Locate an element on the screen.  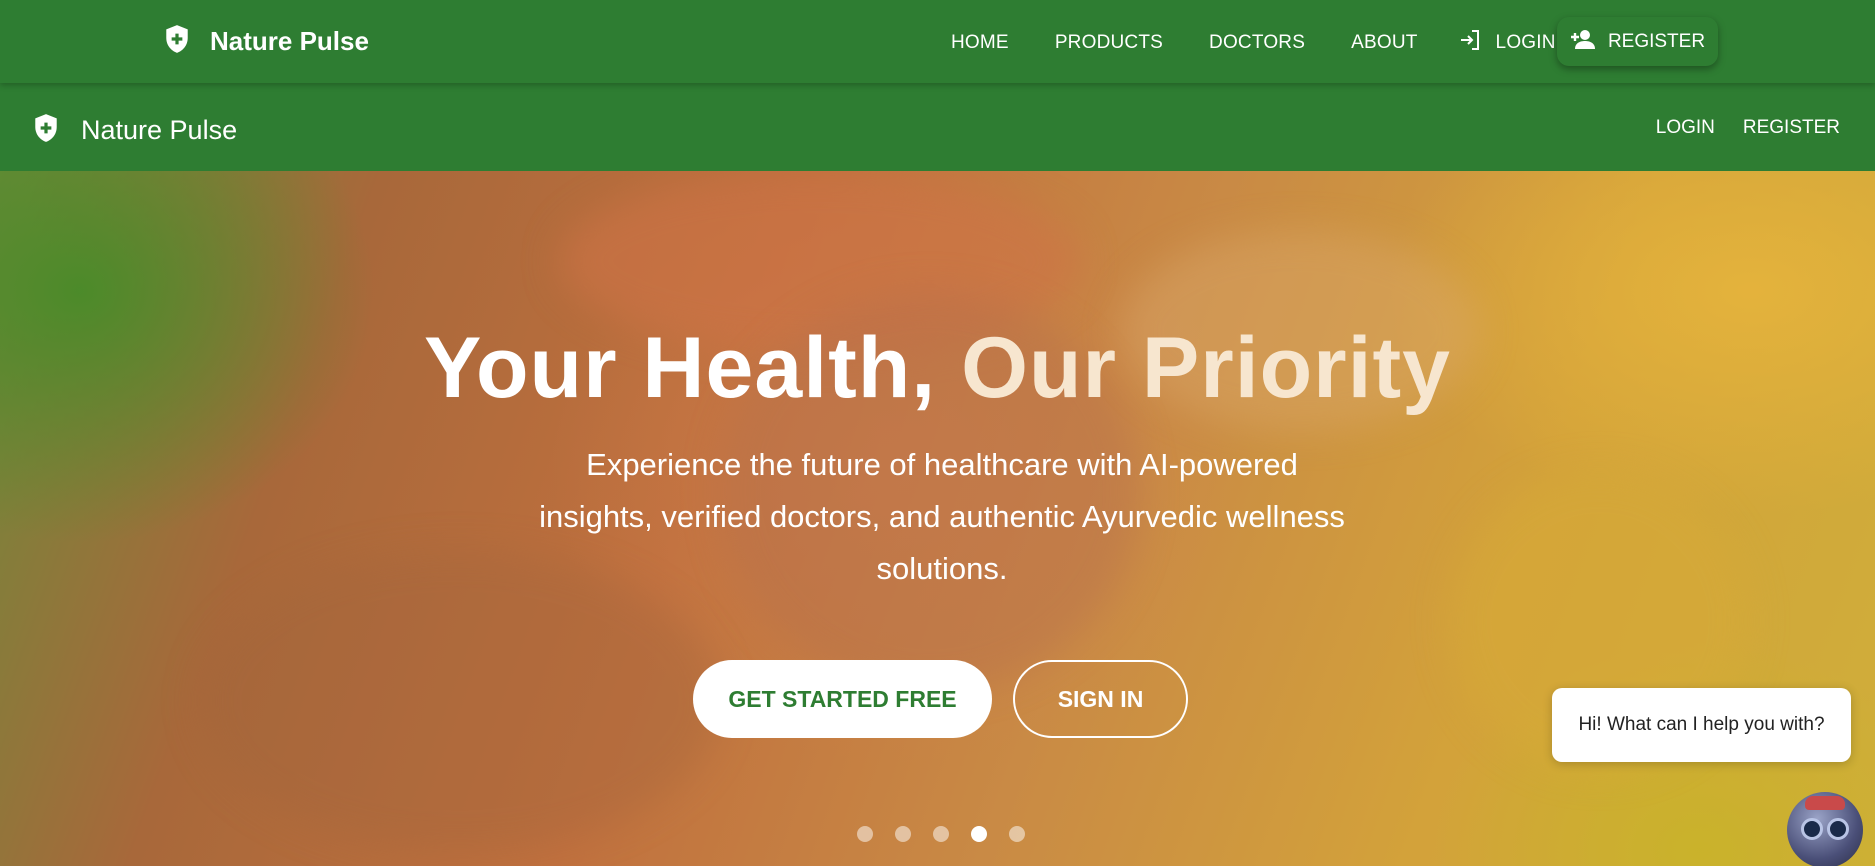
app-bar-login: LOGIN is located at coordinates (1685, 128).